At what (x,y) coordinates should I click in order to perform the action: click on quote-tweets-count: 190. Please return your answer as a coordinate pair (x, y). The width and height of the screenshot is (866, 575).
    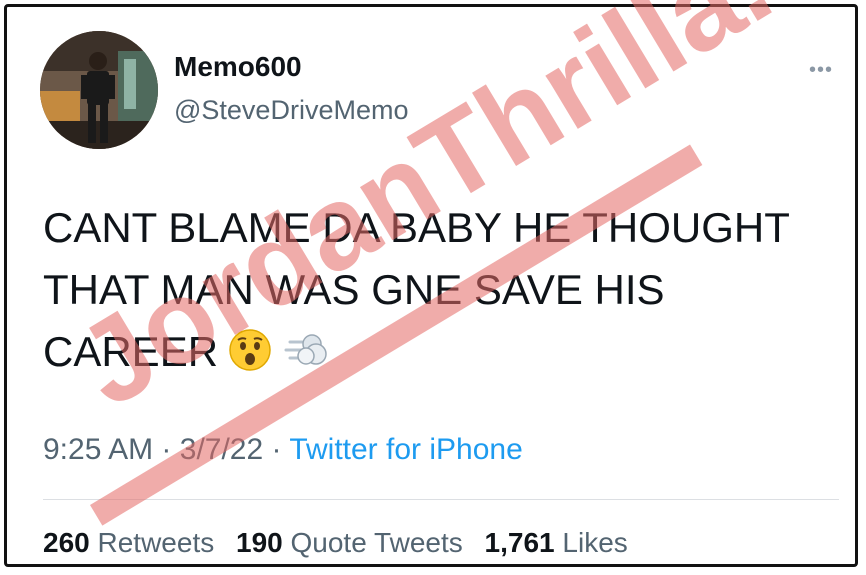
    Looking at the image, I should click on (259, 542).